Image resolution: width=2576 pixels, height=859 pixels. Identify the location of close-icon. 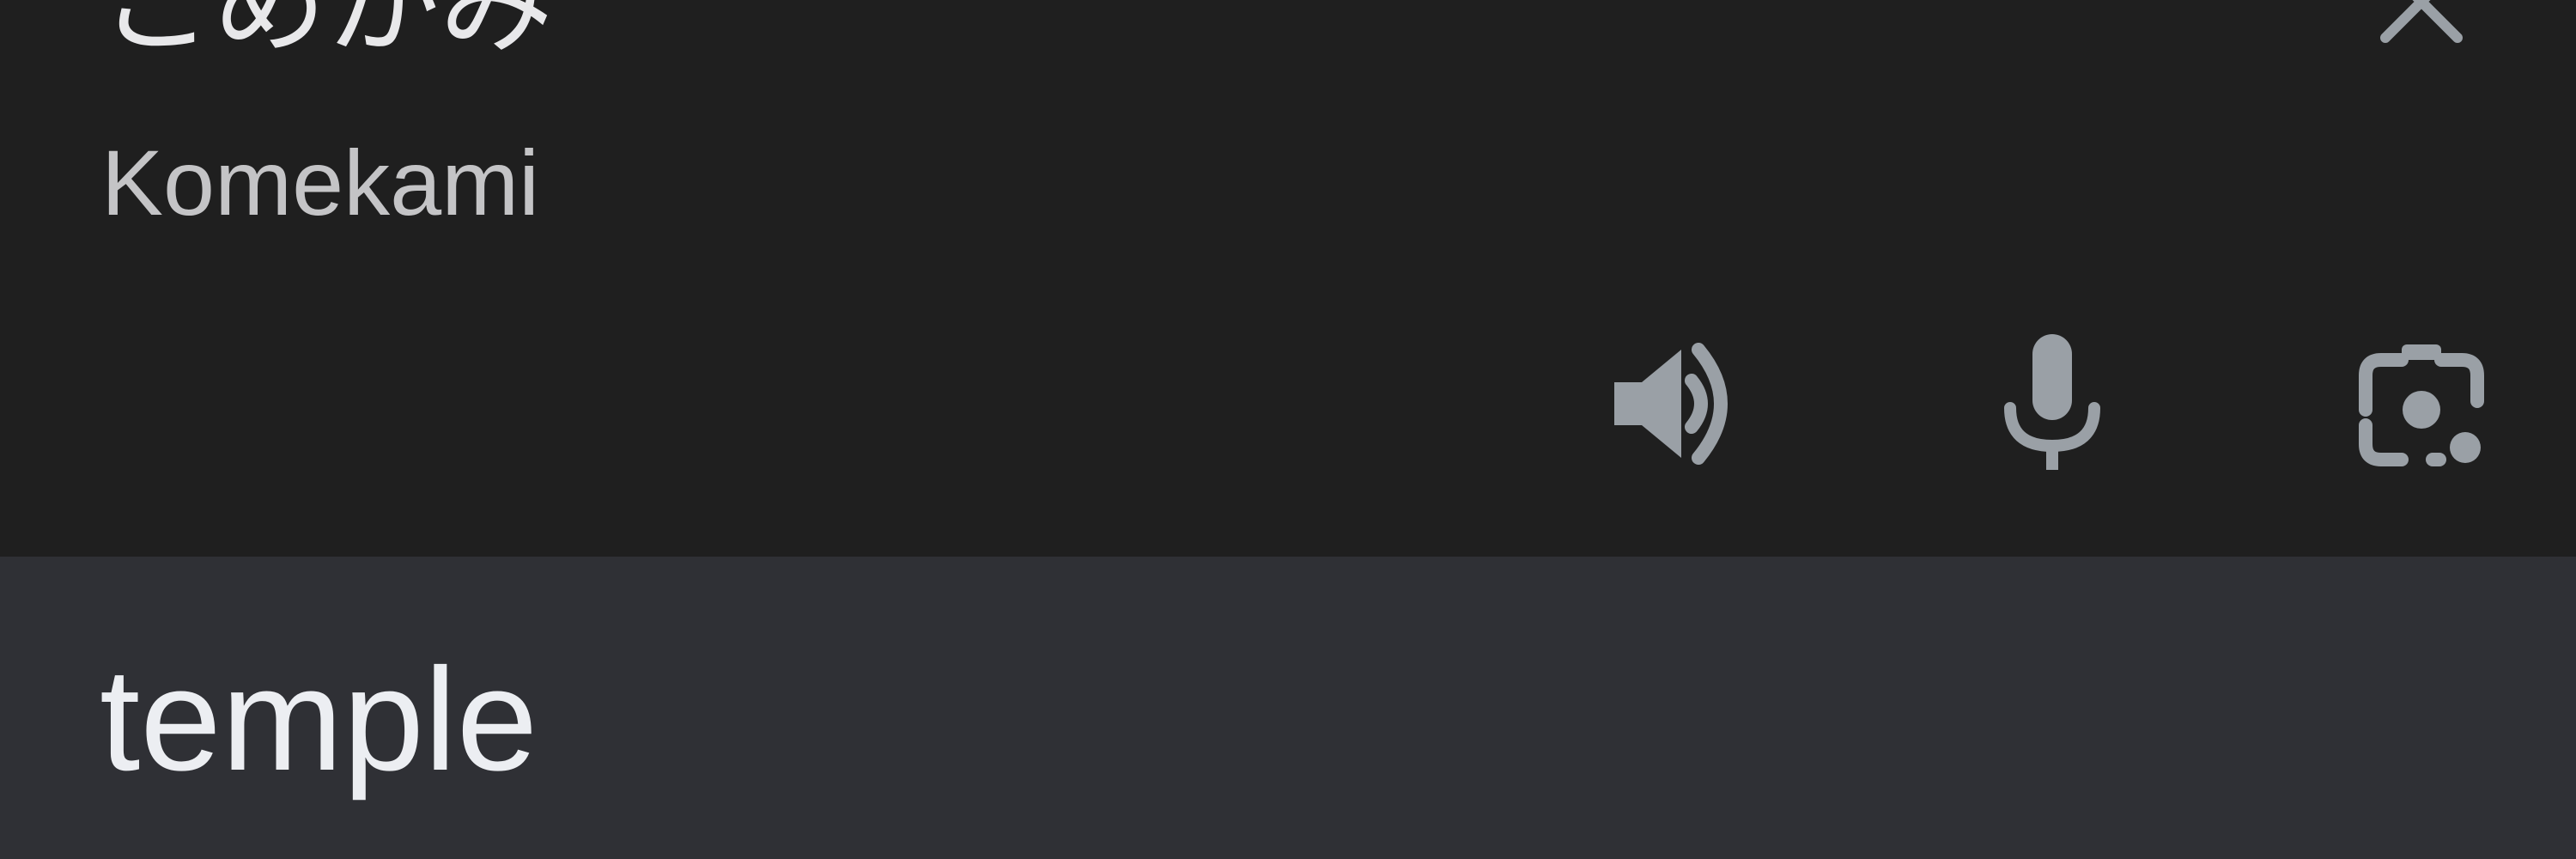
(2421, 22).